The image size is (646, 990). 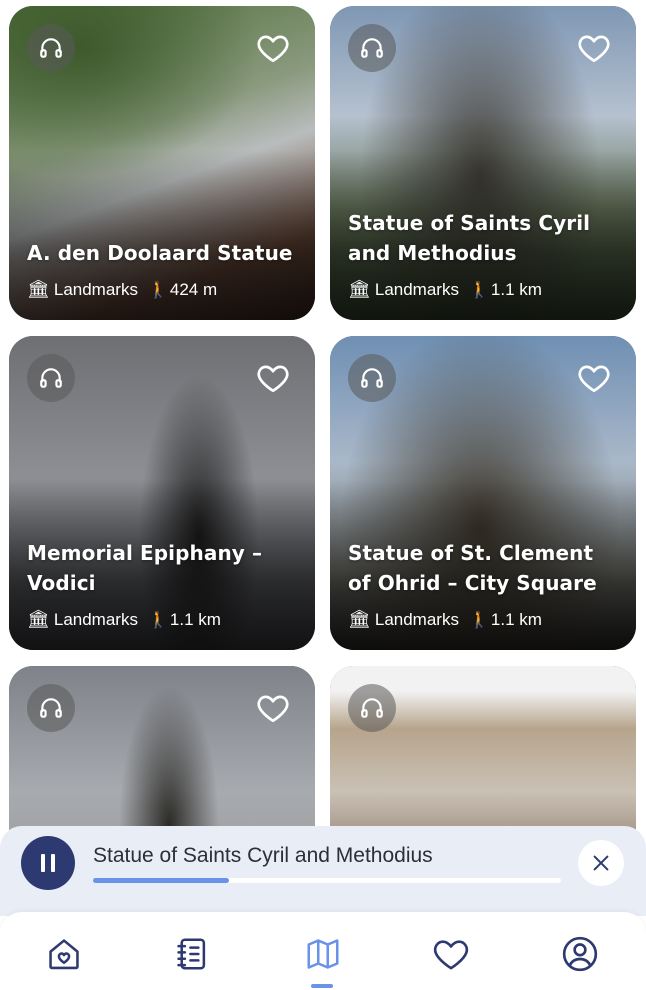 What do you see at coordinates (161, 880) in the screenshot?
I see `playback-progress-fill` at bounding box center [161, 880].